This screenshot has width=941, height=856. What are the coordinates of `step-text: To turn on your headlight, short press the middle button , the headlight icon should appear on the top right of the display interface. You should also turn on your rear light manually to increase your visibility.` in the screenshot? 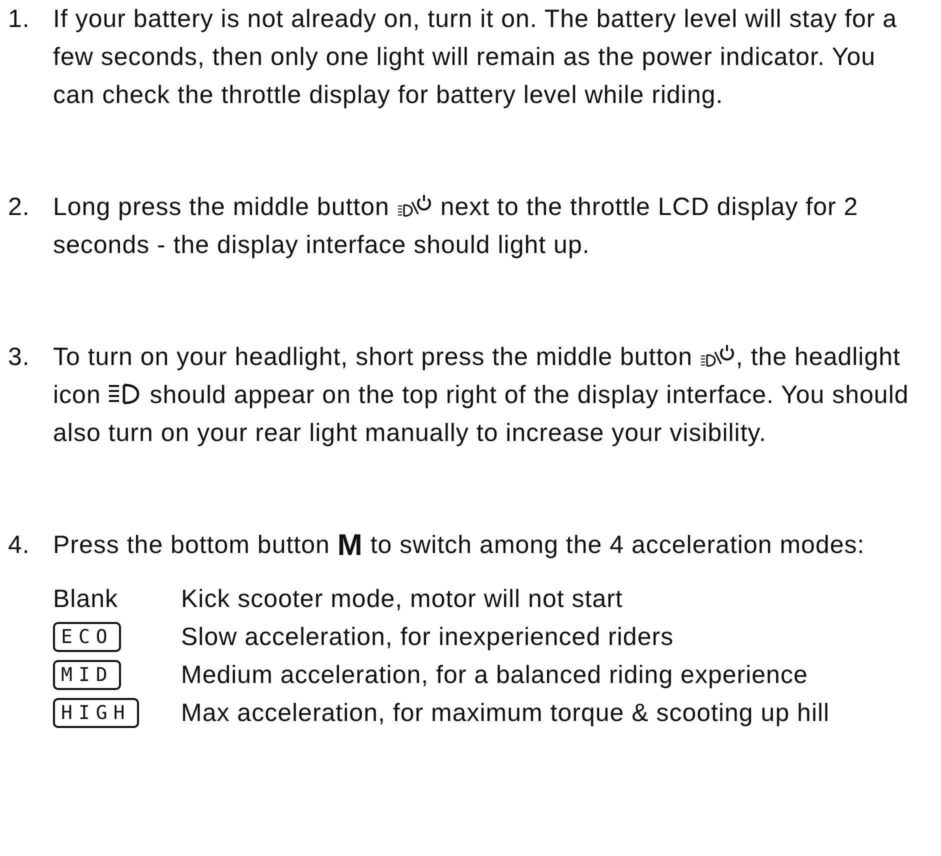 It's located at (481, 395).